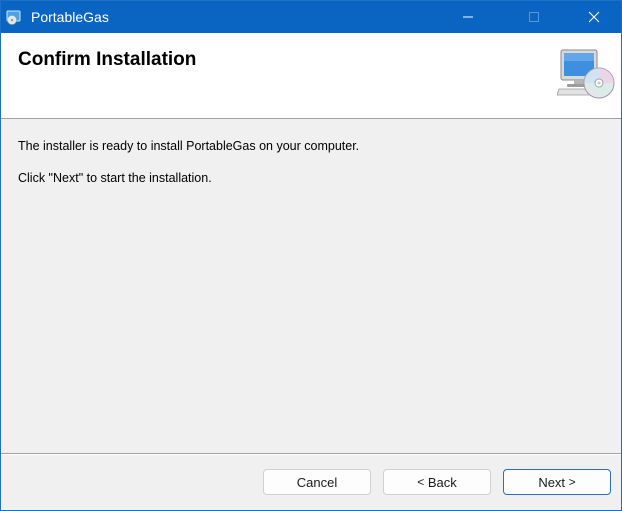 Image resolution: width=622 pixels, height=511 pixels. Describe the element at coordinates (572, 482) in the screenshot. I see `chevron-right-icon: >` at that location.